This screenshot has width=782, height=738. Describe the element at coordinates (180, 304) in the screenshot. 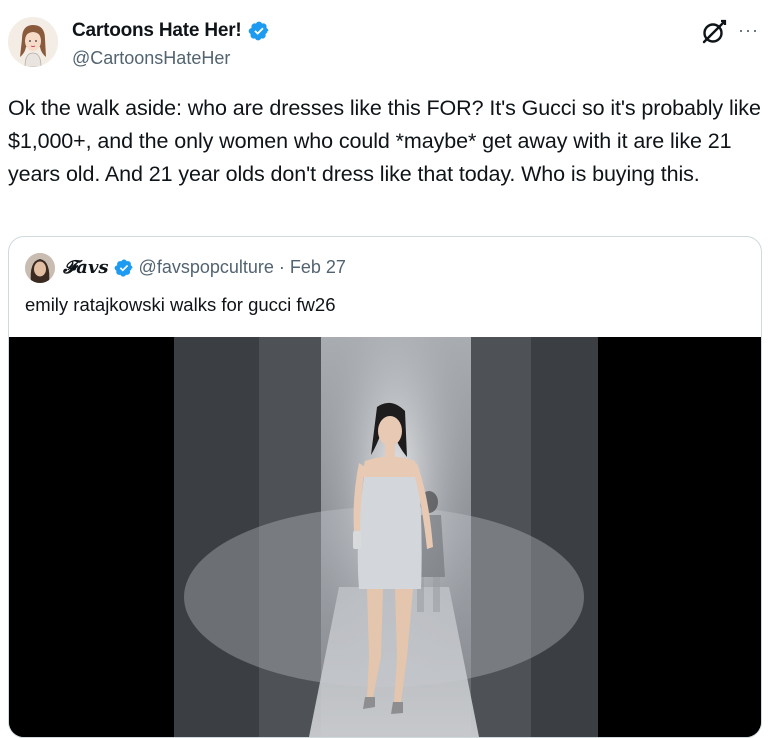

I see `quote-text: emily ratajkowski walks for gucci fw26` at that location.